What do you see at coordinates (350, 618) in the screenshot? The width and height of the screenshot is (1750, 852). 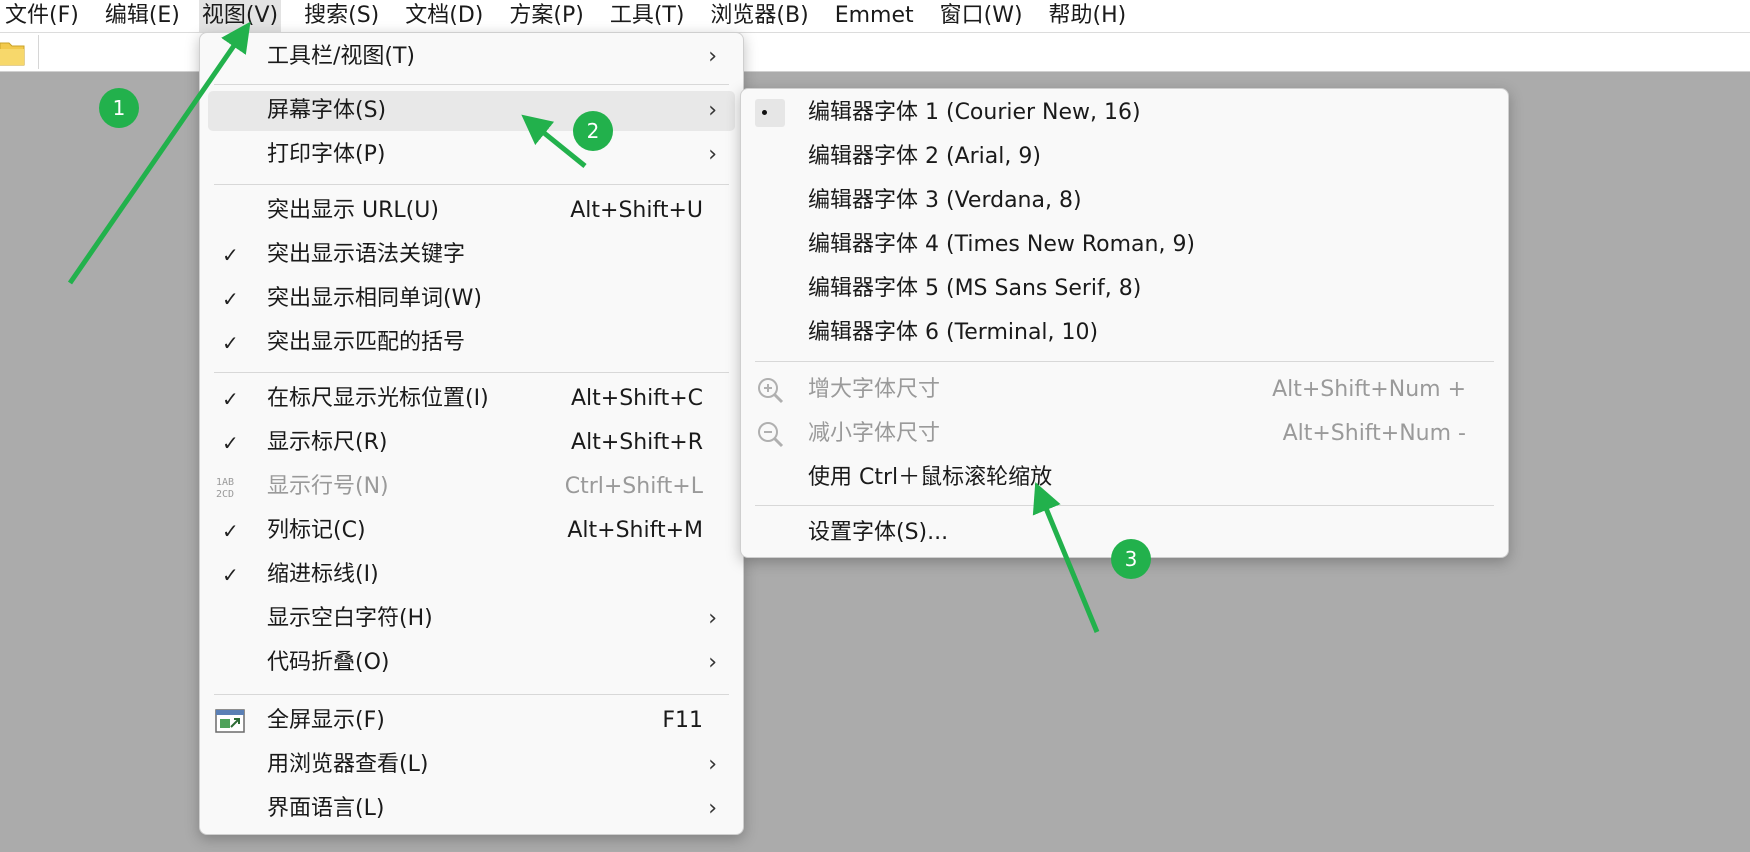 I see `menu-item-label: 显示空白字符(H)` at bounding box center [350, 618].